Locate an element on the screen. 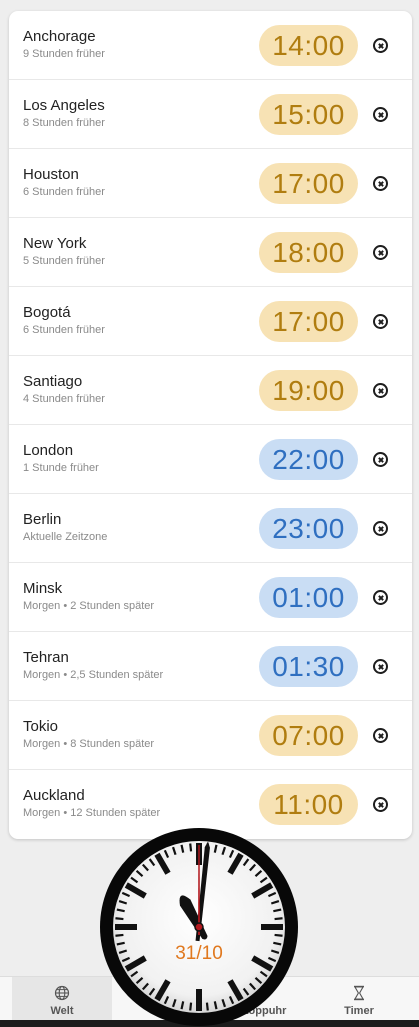  world-clock-row: Berlin Aktuelle Zeitzone 23:00 is located at coordinates (210, 528).